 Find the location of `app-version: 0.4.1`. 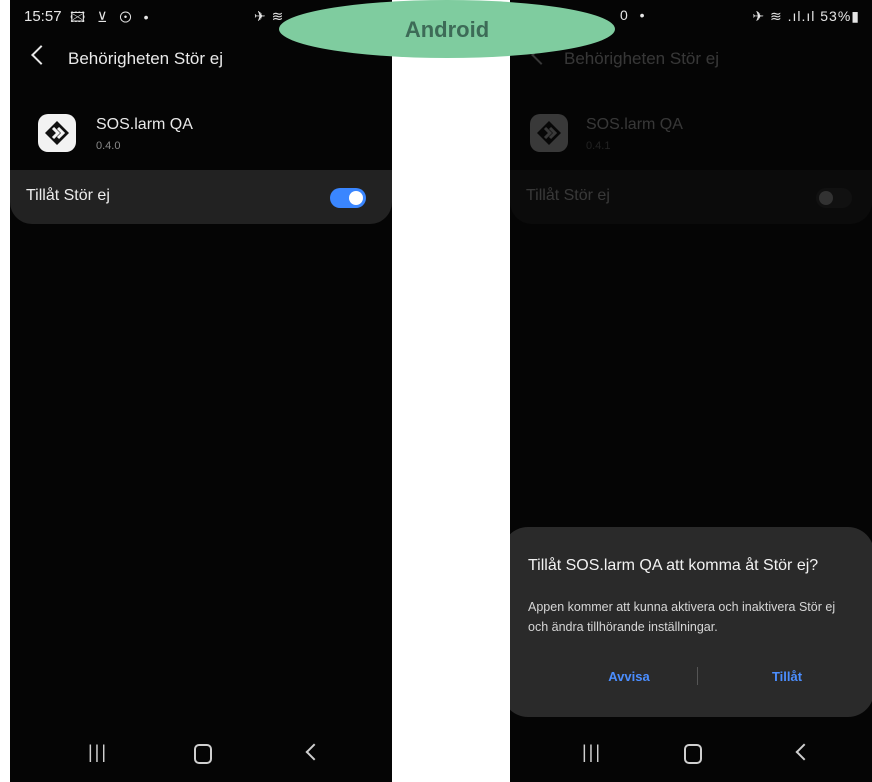

app-version: 0.4.1 is located at coordinates (598, 146).